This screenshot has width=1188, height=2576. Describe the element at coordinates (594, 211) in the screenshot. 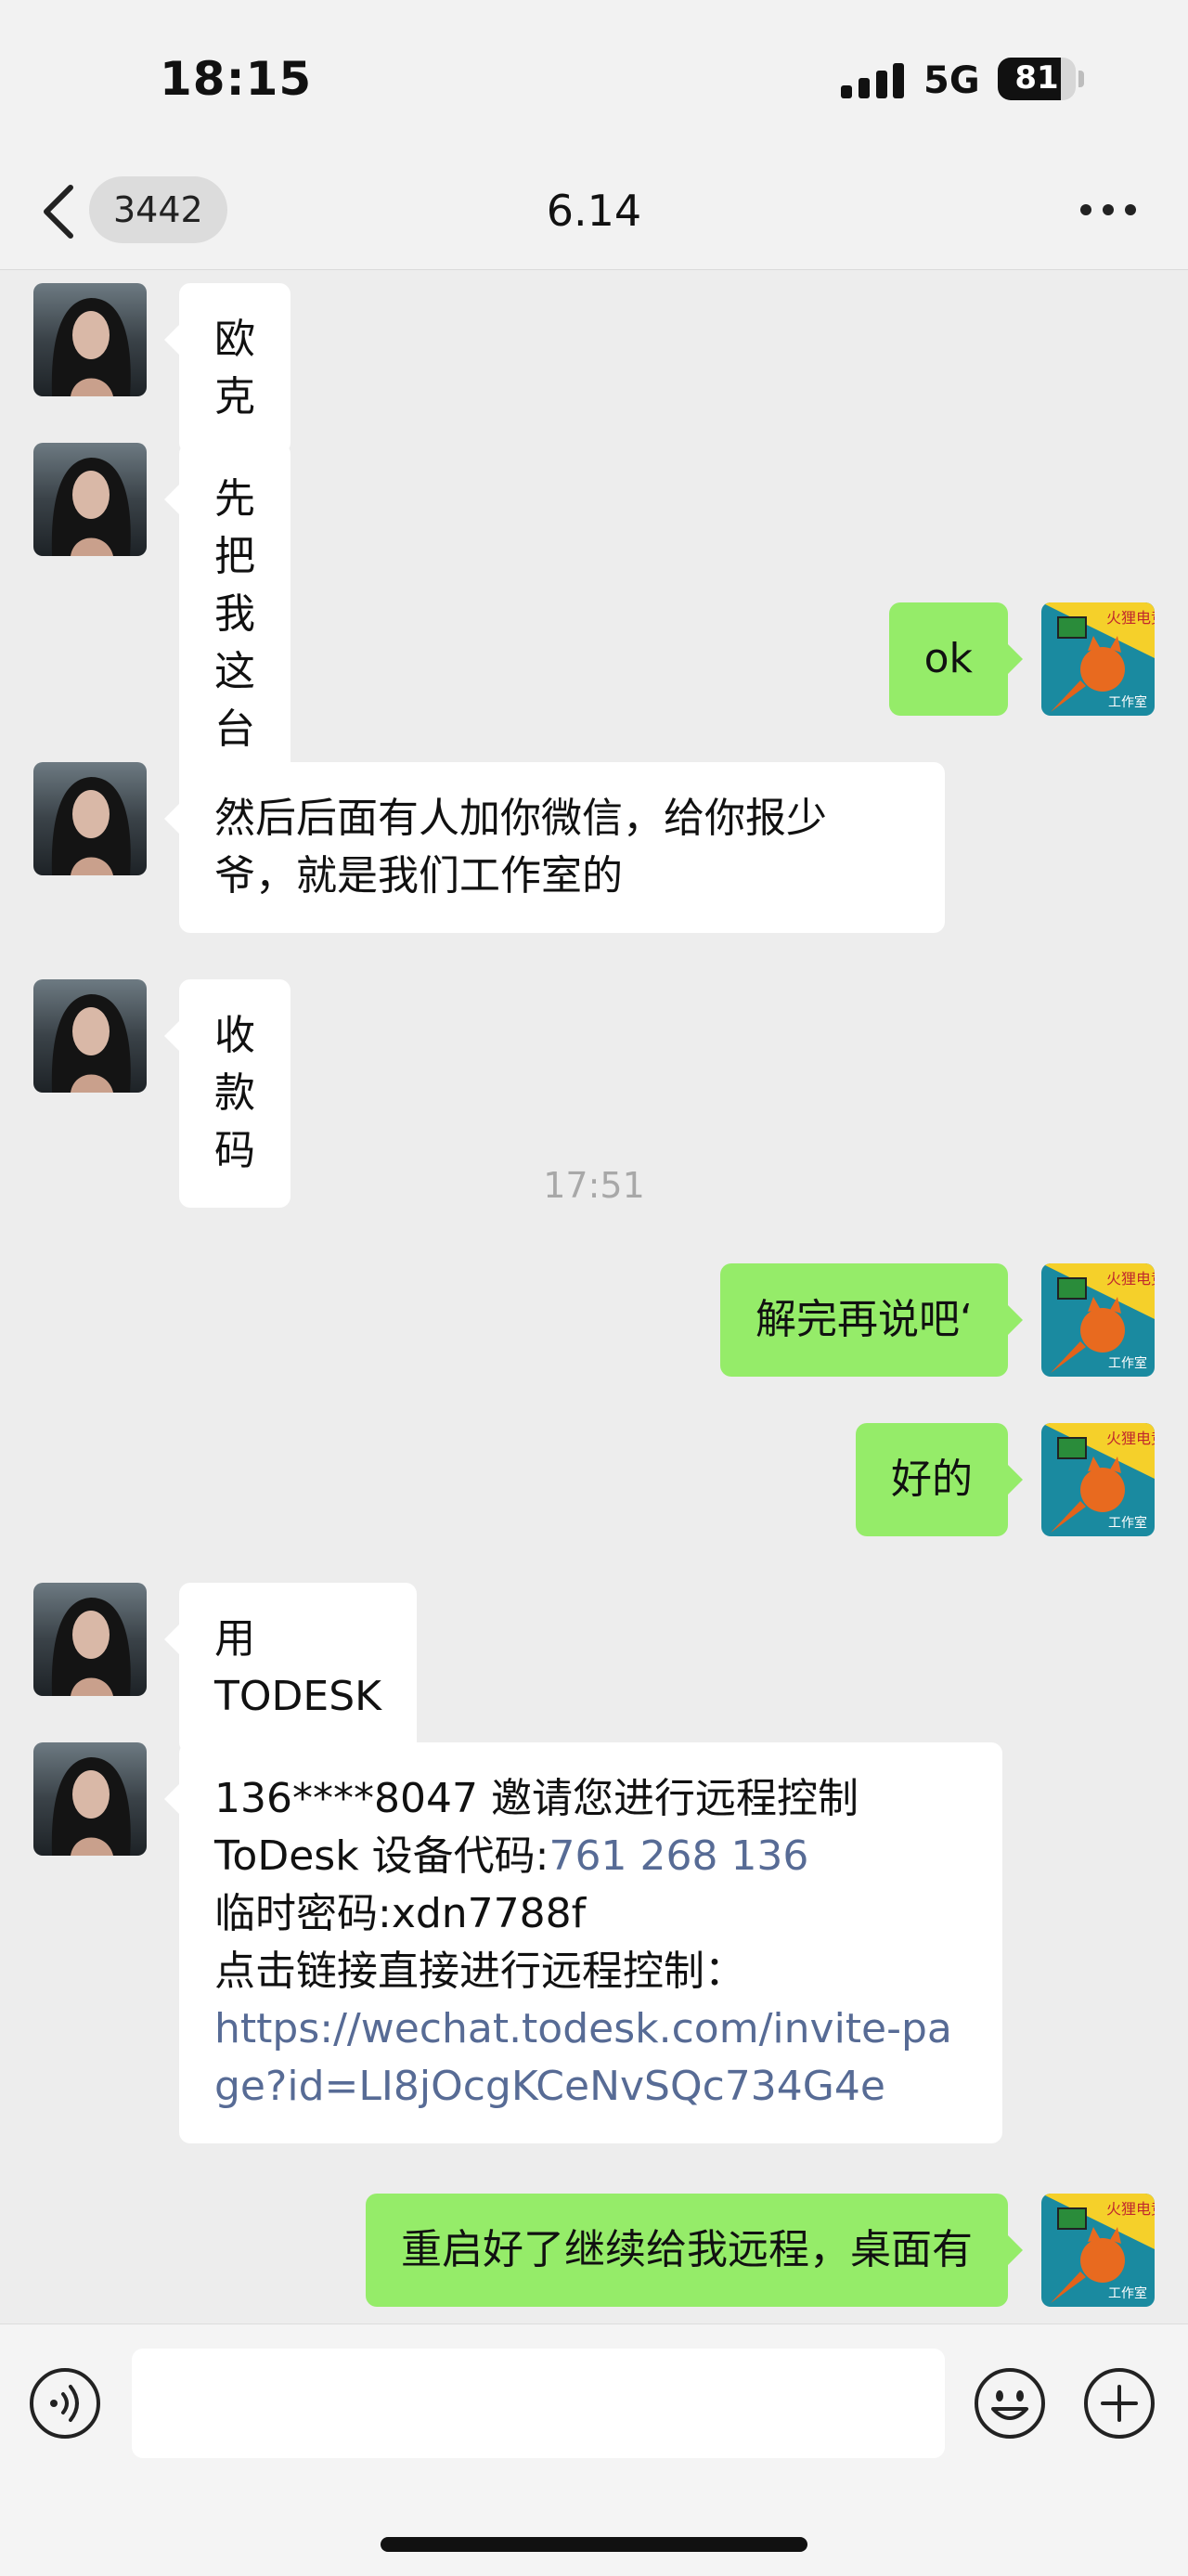

I see `chat-title: 6.14` at that location.